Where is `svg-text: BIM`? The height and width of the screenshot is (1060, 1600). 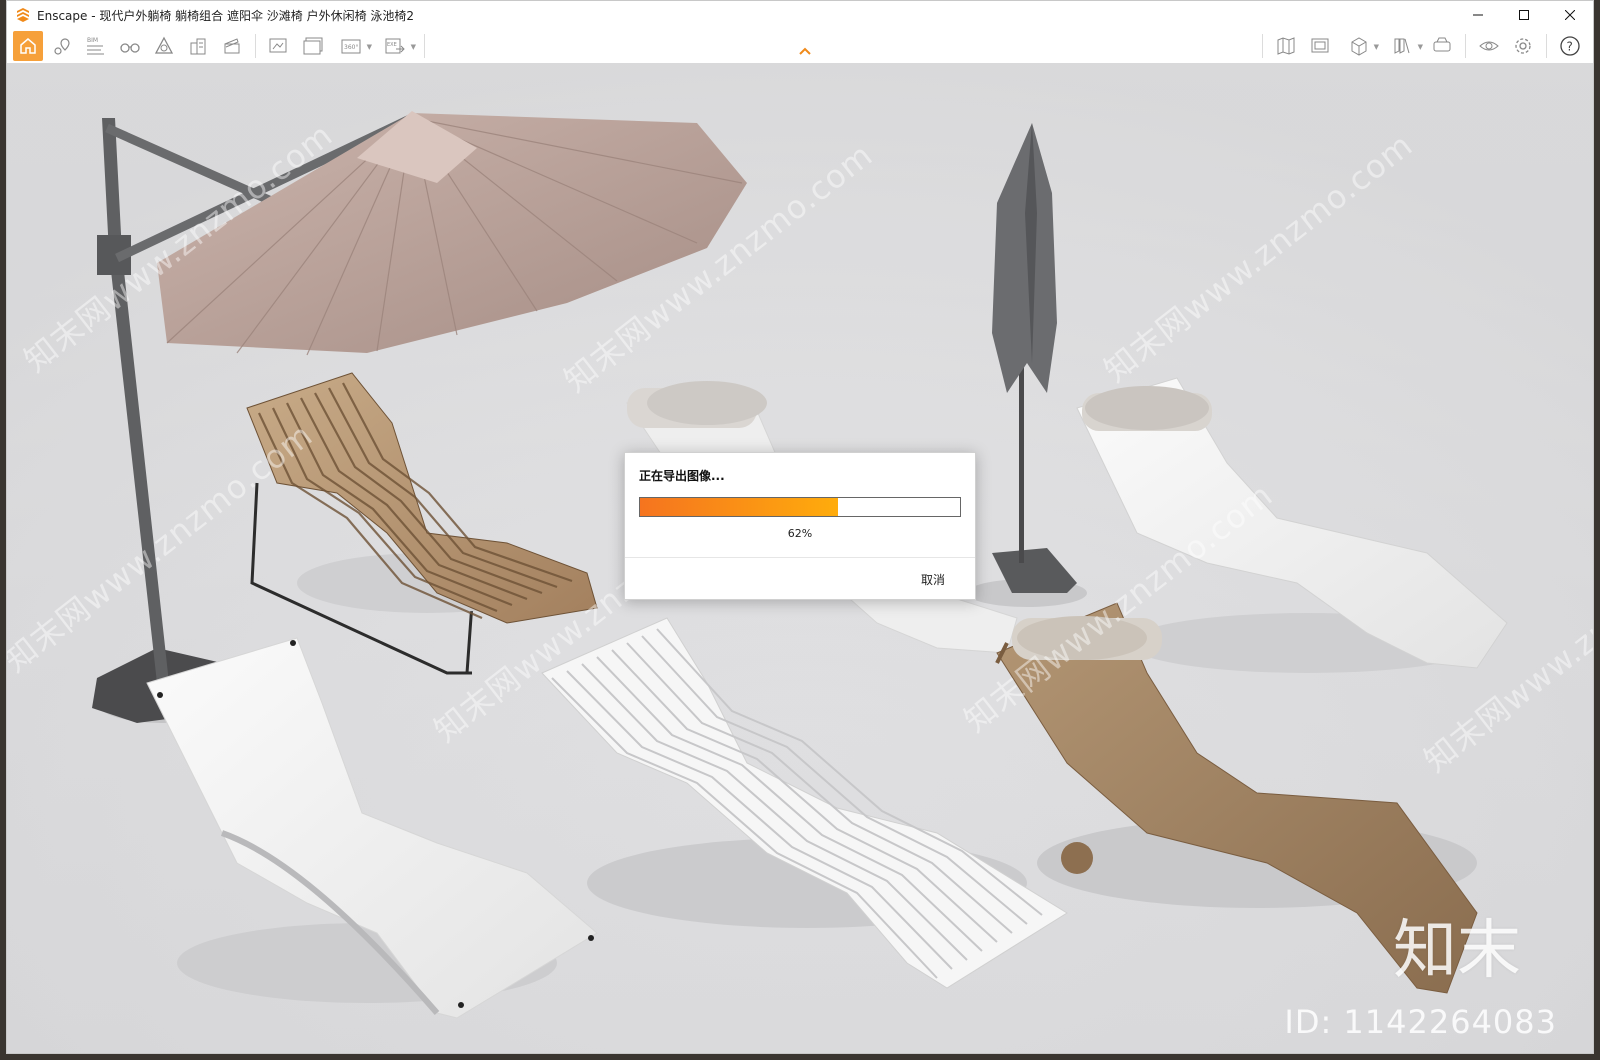
svg-text: BIM is located at coordinates (92, 40).